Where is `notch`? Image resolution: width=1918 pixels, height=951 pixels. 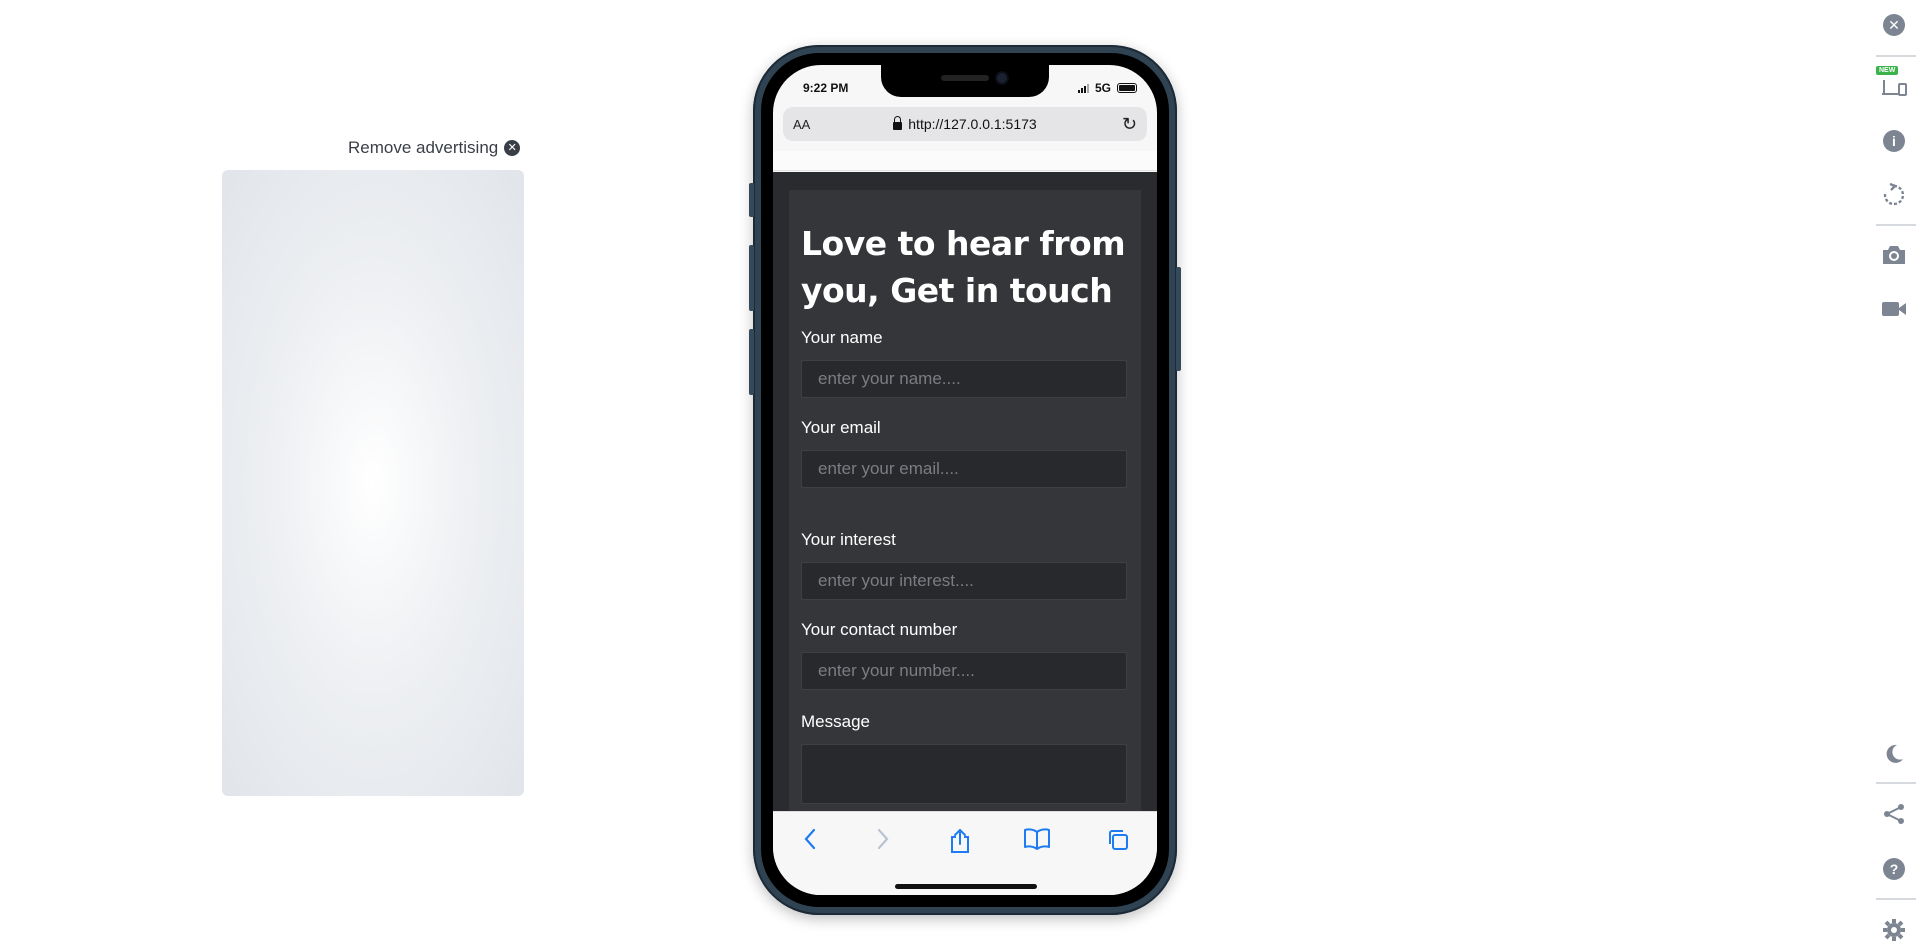 notch is located at coordinates (965, 81).